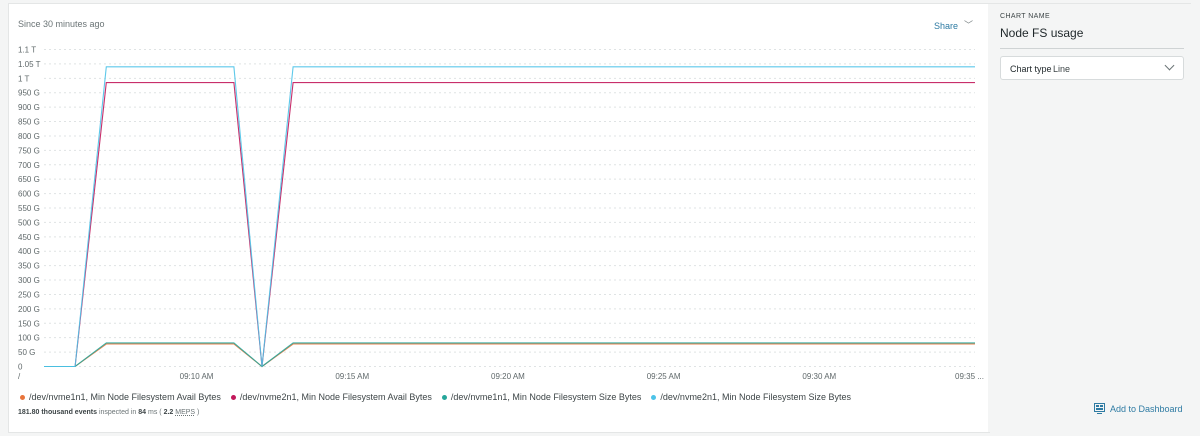  I want to click on y-tick-label: 750 G, so click(29, 150).